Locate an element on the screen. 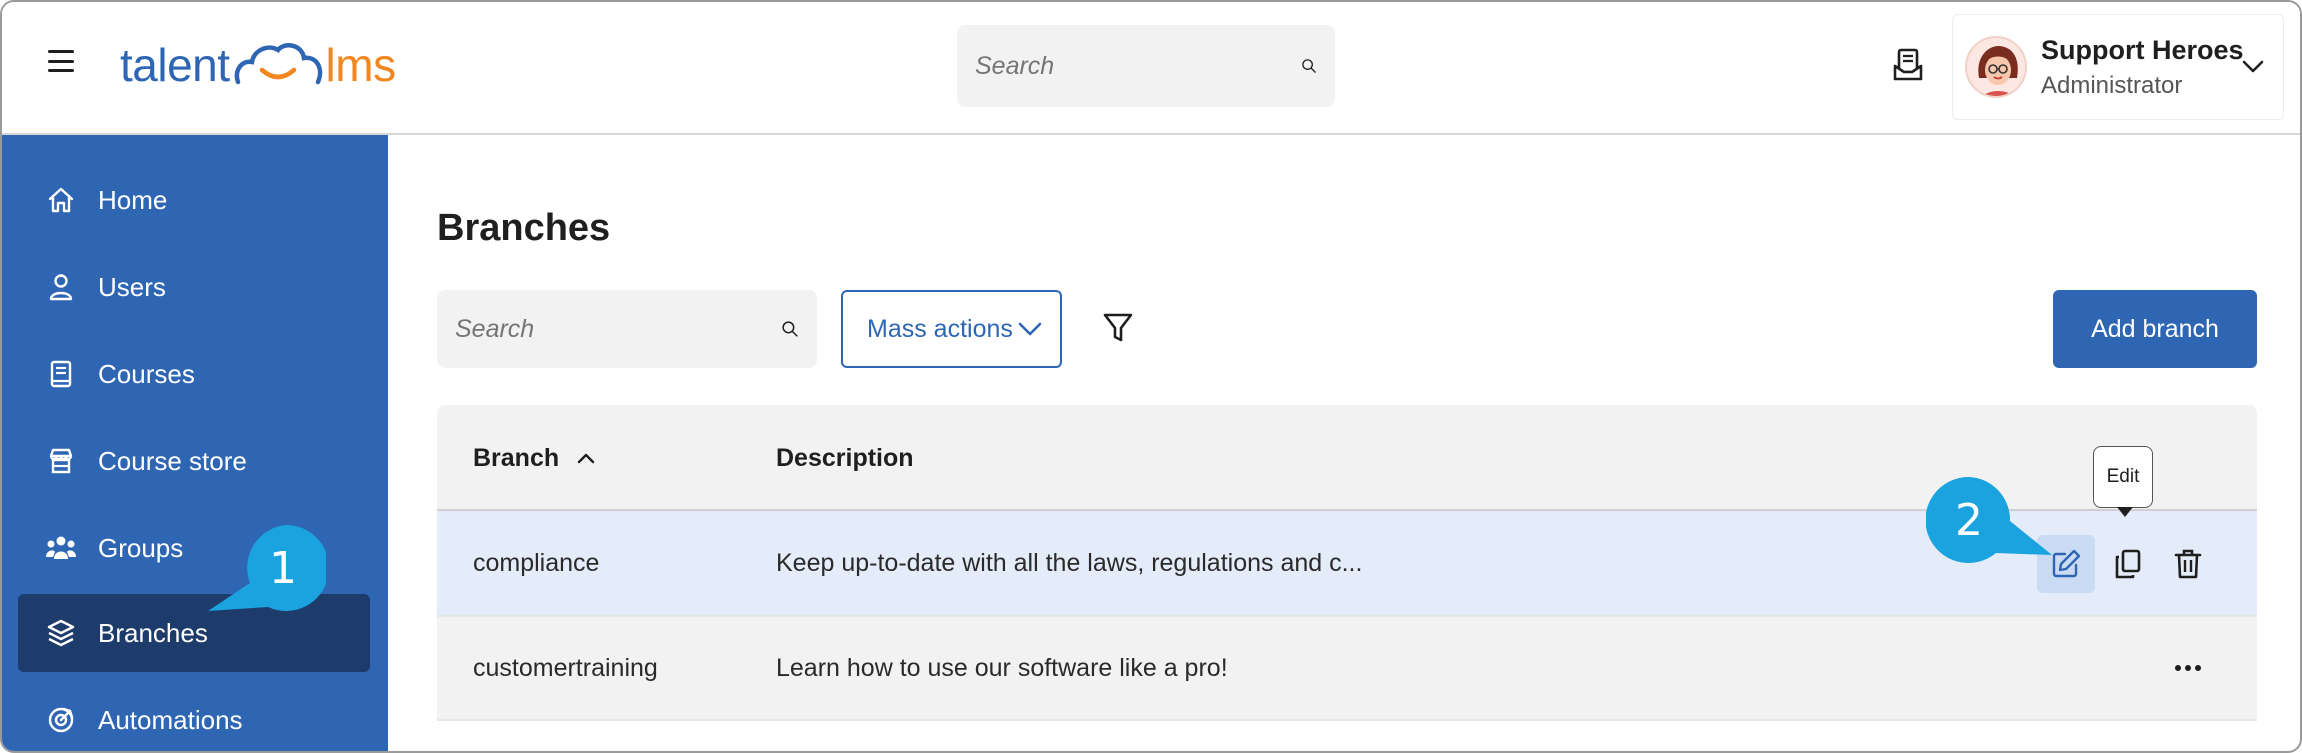 The width and height of the screenshot is (2302, 753). logo-text-talent: talent is located at coordinates (175, 65).